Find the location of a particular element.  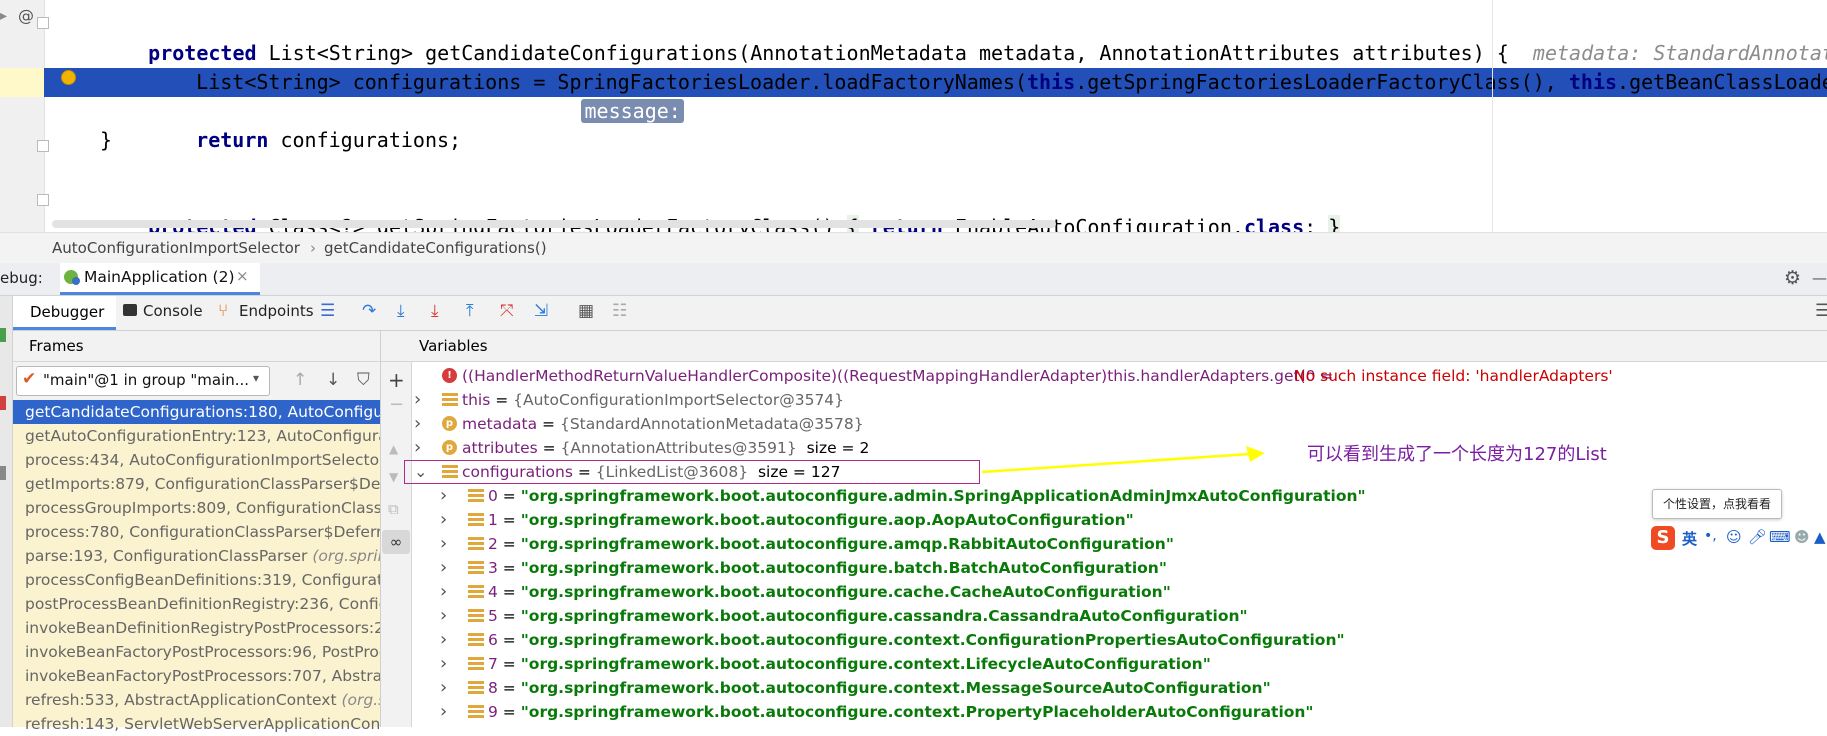

close-tab-icon: × is located at coordinates (242, 276).